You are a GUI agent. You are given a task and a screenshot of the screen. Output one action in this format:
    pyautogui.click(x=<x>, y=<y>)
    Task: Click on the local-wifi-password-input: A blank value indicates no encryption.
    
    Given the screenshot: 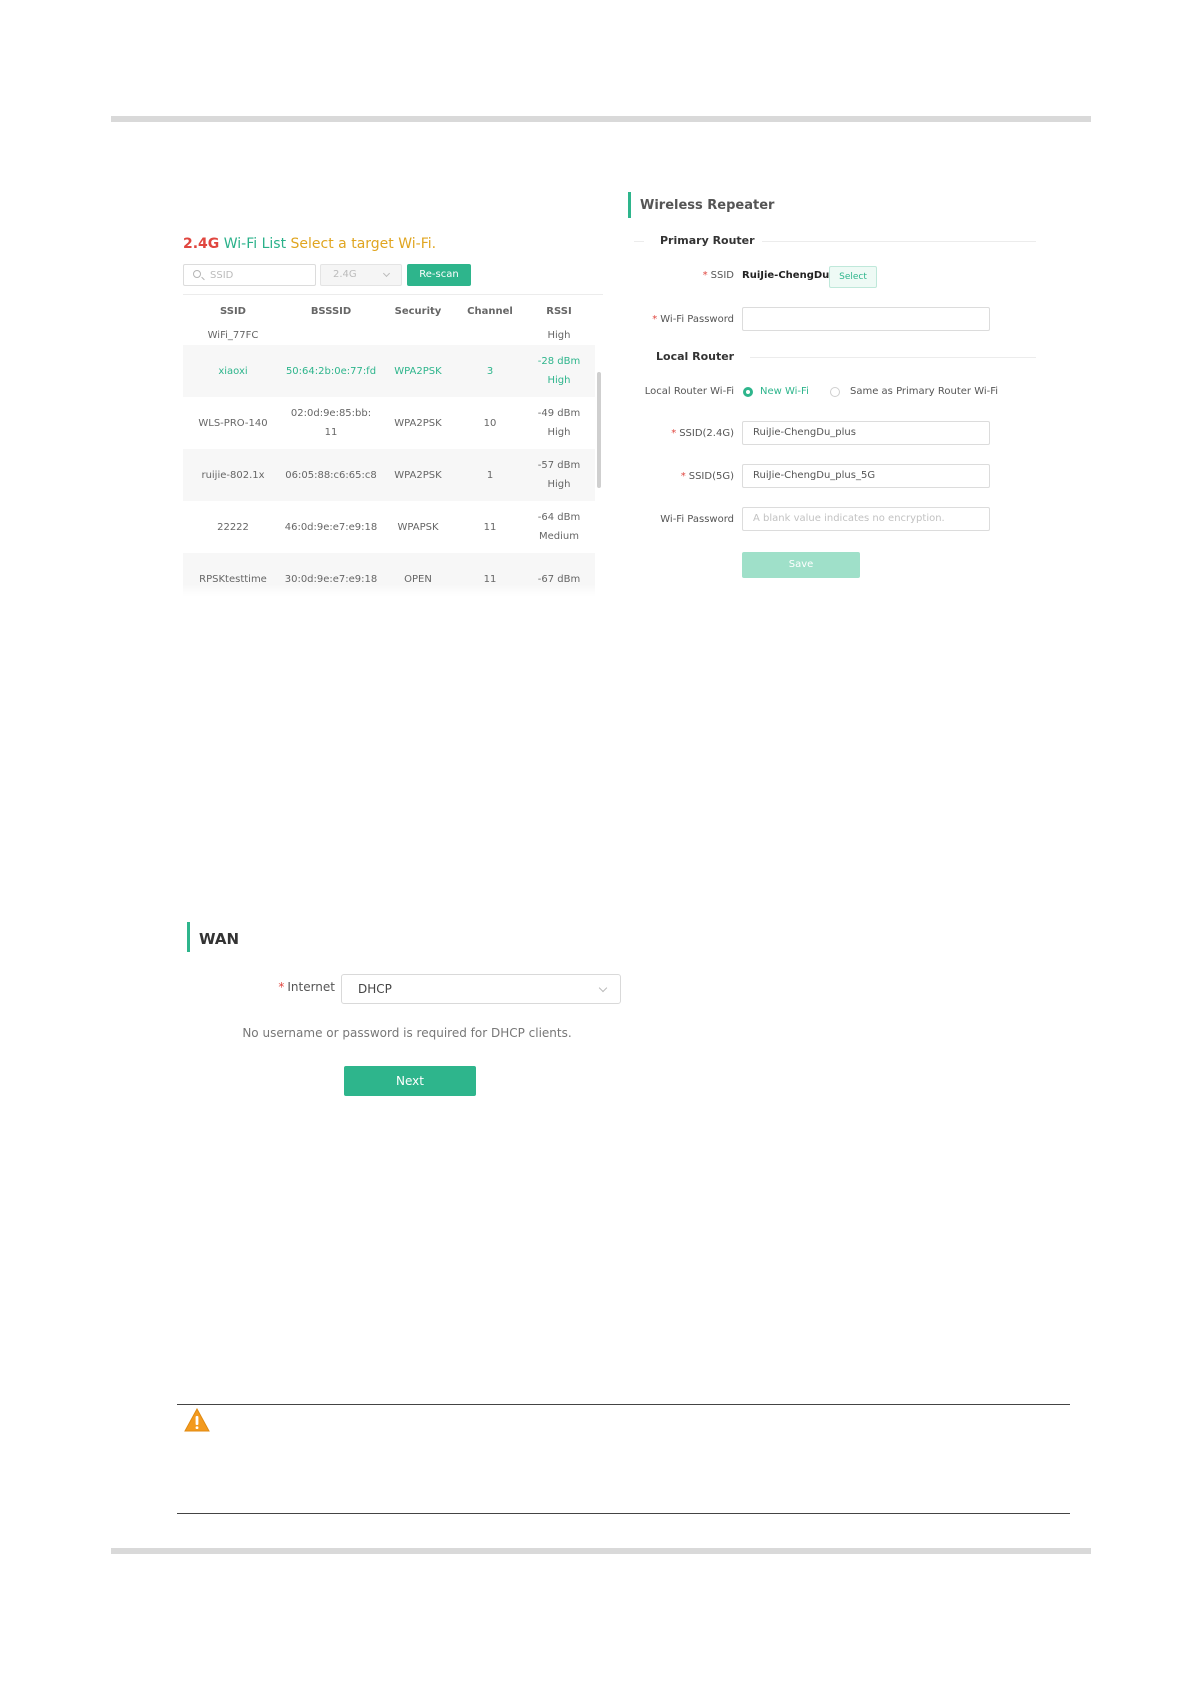 What is the action you would take?
    pyautogui.click(x=866, y=519)
    